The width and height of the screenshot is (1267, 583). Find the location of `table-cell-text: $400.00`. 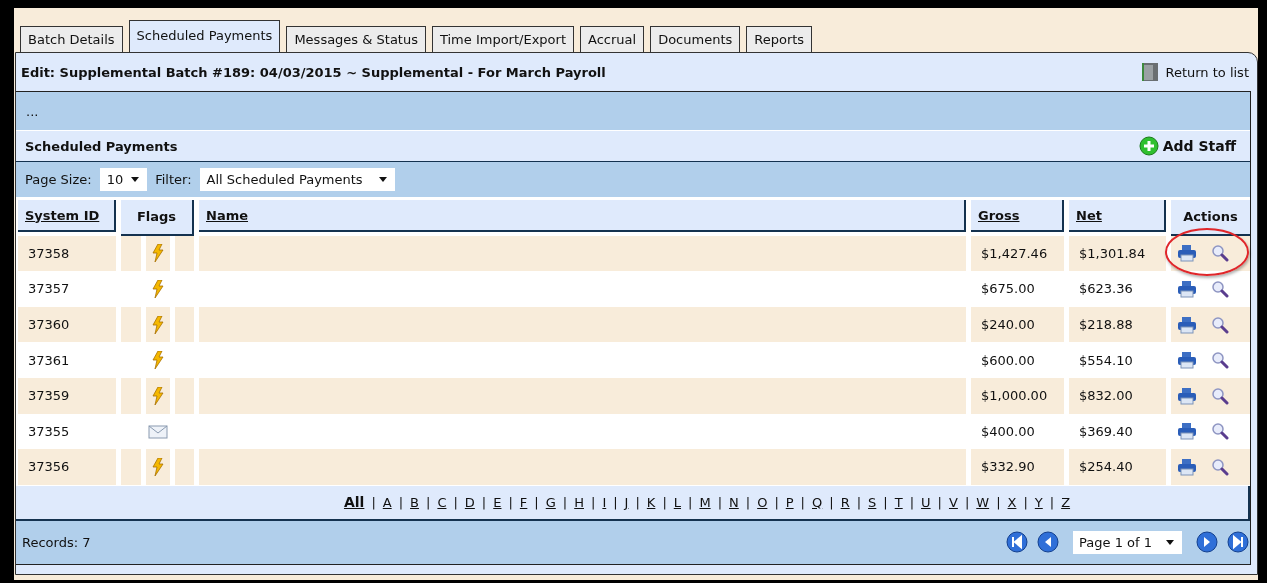

table-cell-text: $400.00 is located at coordinates (1008, 431).